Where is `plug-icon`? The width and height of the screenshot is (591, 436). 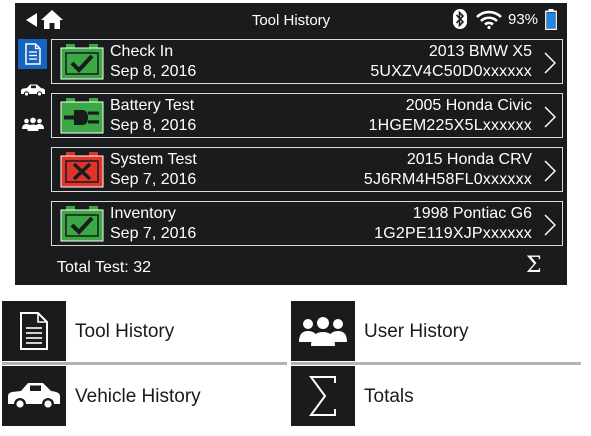 plug-icon is located at coordinates (82, 116).